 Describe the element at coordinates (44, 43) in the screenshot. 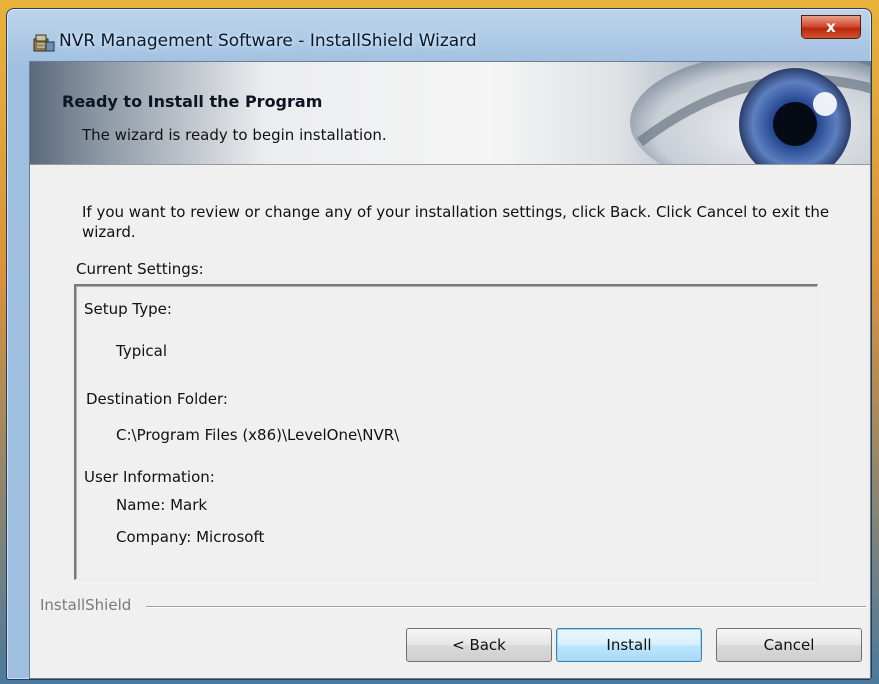

I see `installer-icon` at that location.